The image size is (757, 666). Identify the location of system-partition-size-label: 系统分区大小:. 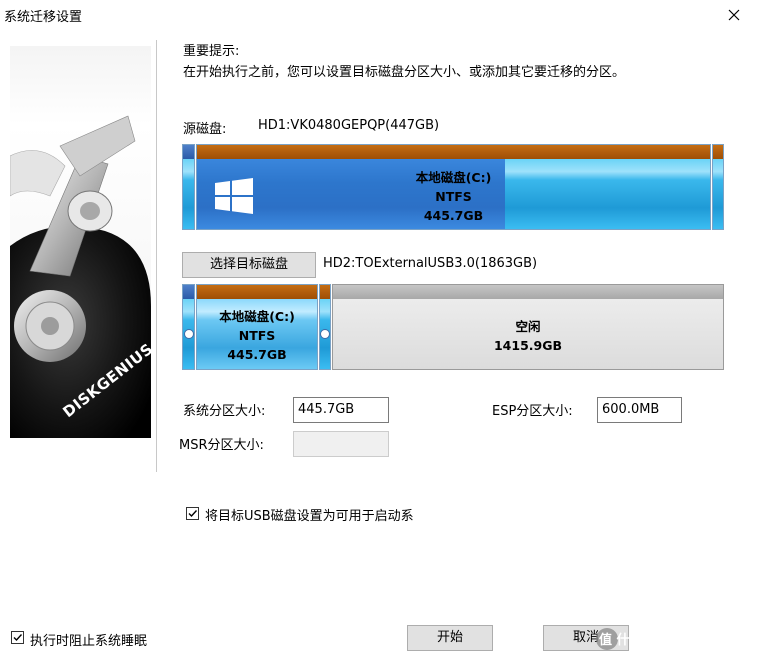
(224, 411).